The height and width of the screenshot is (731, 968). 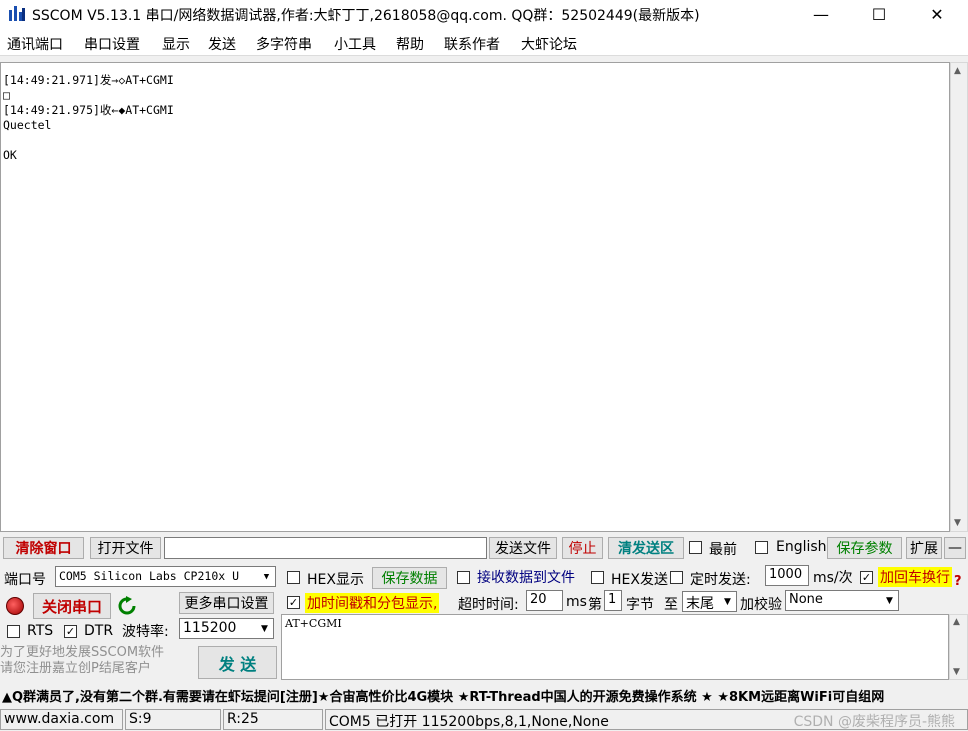 What do you see at coordinates (173, 719) in the screenshot?
I see `status-sent-count: S:9` at bounding box center [173, 719].